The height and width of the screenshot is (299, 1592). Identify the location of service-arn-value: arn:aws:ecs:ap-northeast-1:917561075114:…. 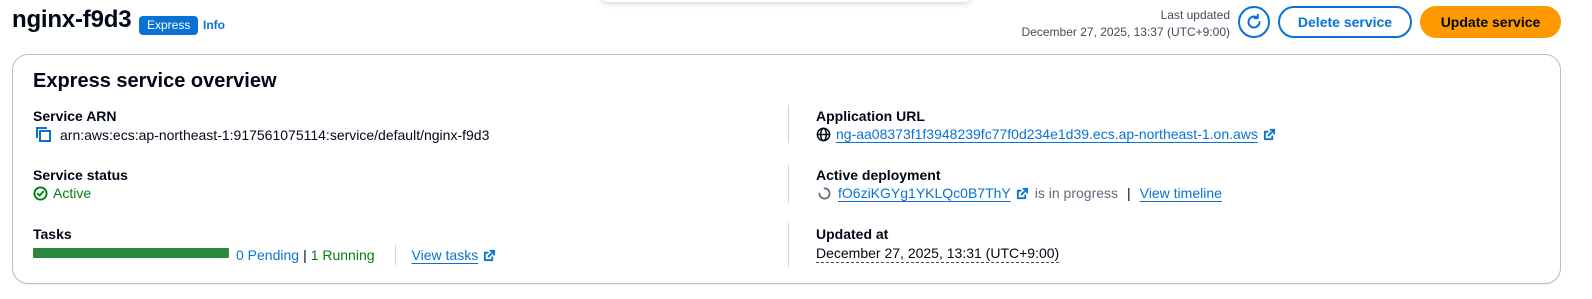
(262, 134).